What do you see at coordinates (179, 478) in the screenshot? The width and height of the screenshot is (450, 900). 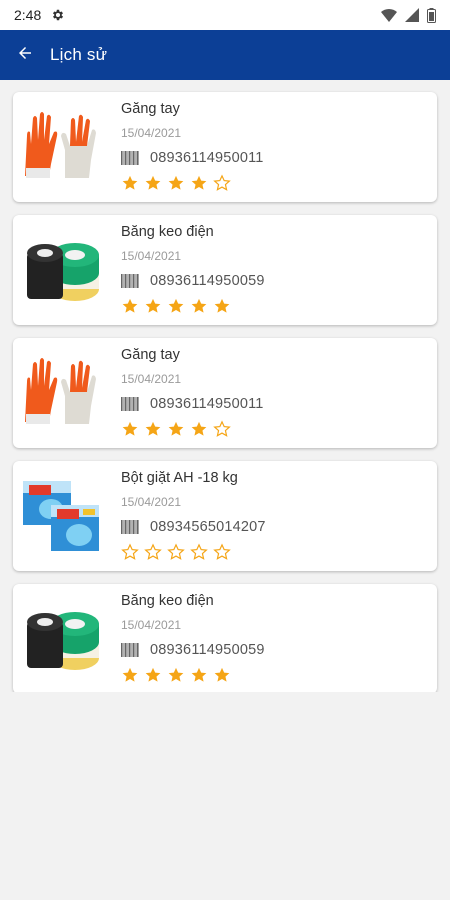 I see `product-name: Bột giặt AH -18 kg` at bounding box center [179, 478].